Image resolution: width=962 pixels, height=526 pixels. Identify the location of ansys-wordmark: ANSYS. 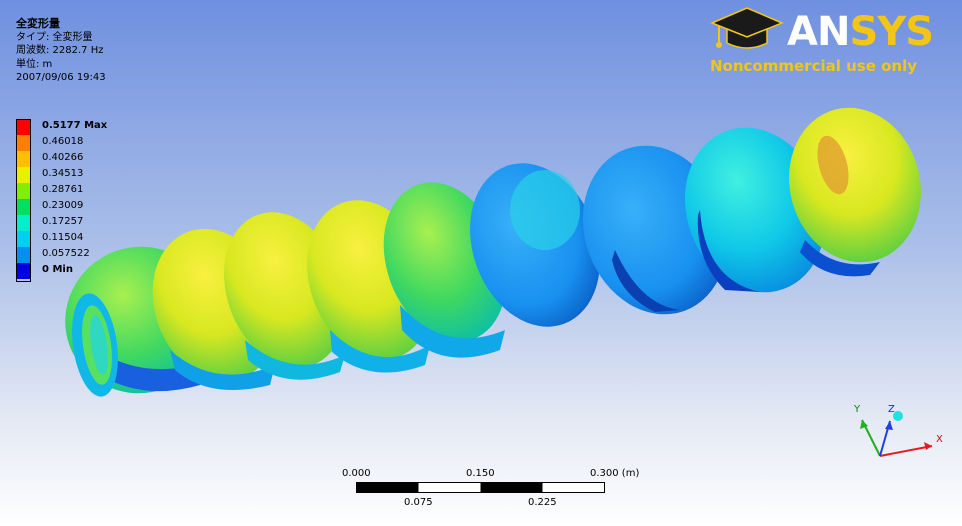
(860, 32).